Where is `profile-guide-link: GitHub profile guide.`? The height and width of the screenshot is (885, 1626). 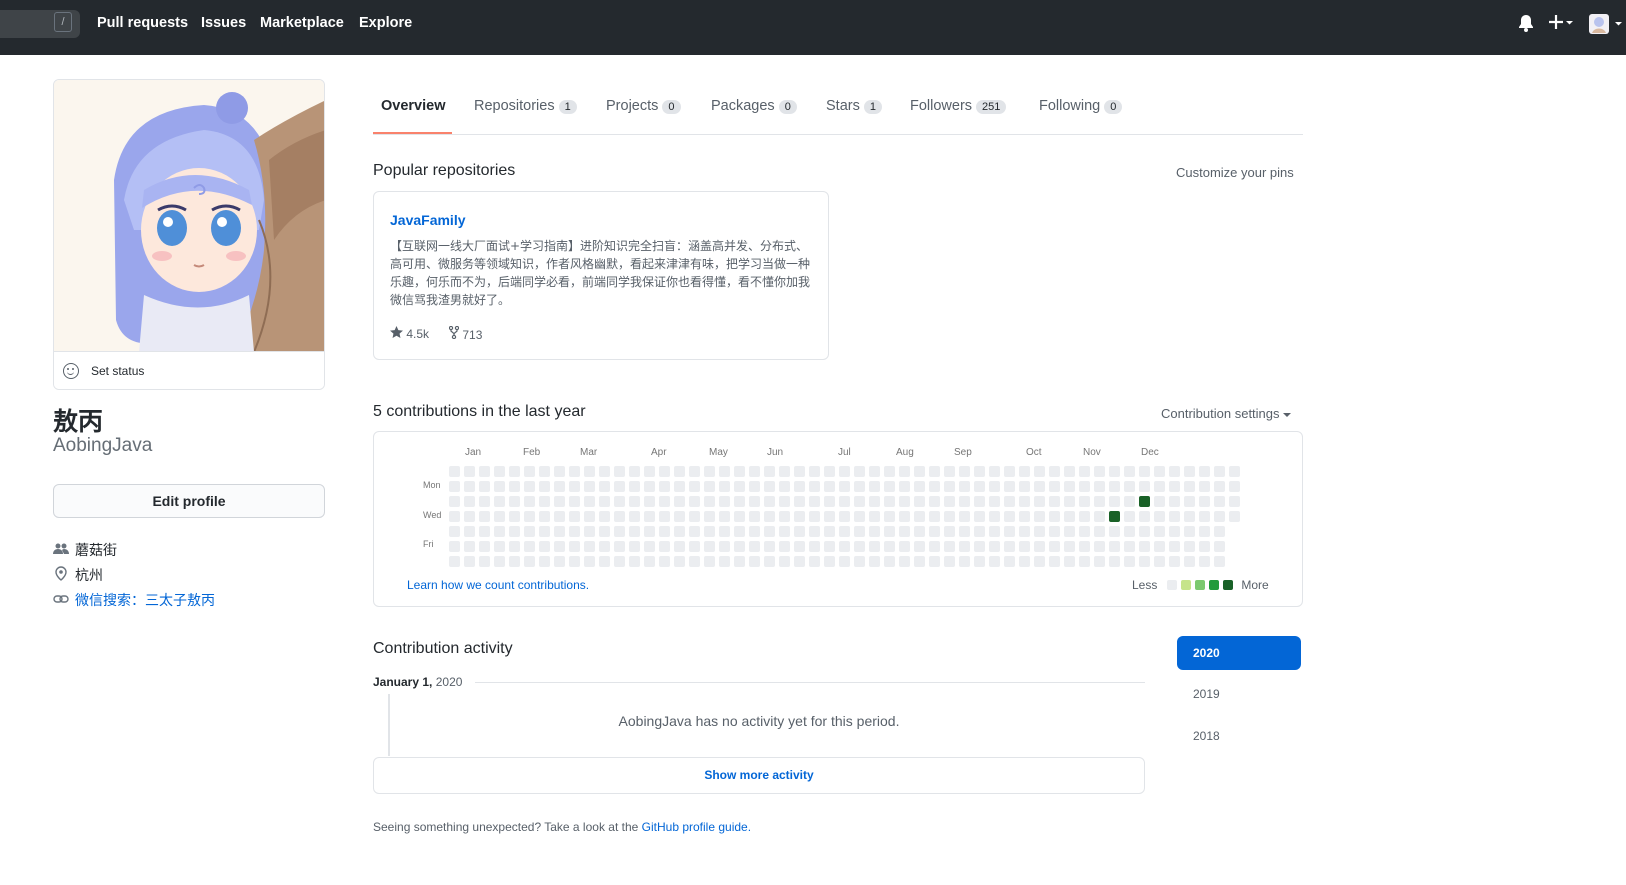 profile-guide-link: GitHub profile guide. is located at coordinates (696, 827).